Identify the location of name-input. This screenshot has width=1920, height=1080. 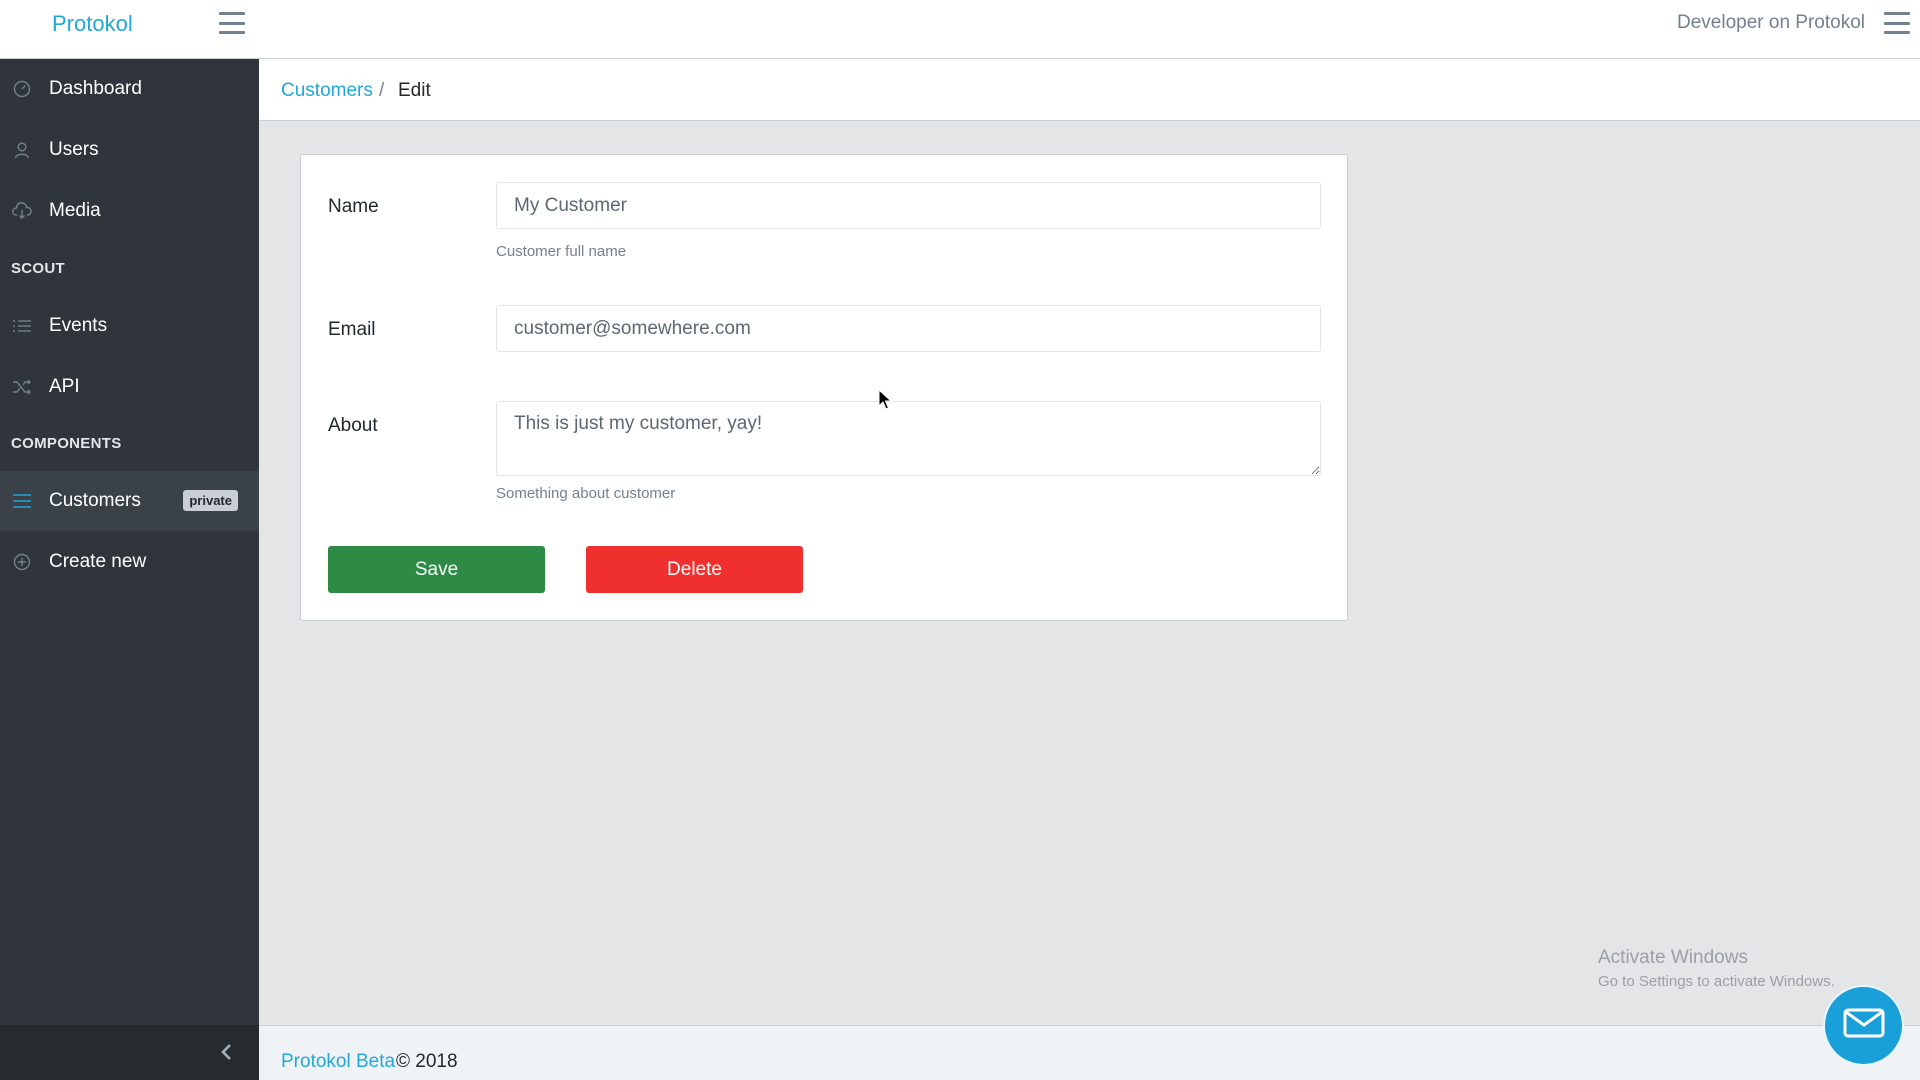
(908, 205).